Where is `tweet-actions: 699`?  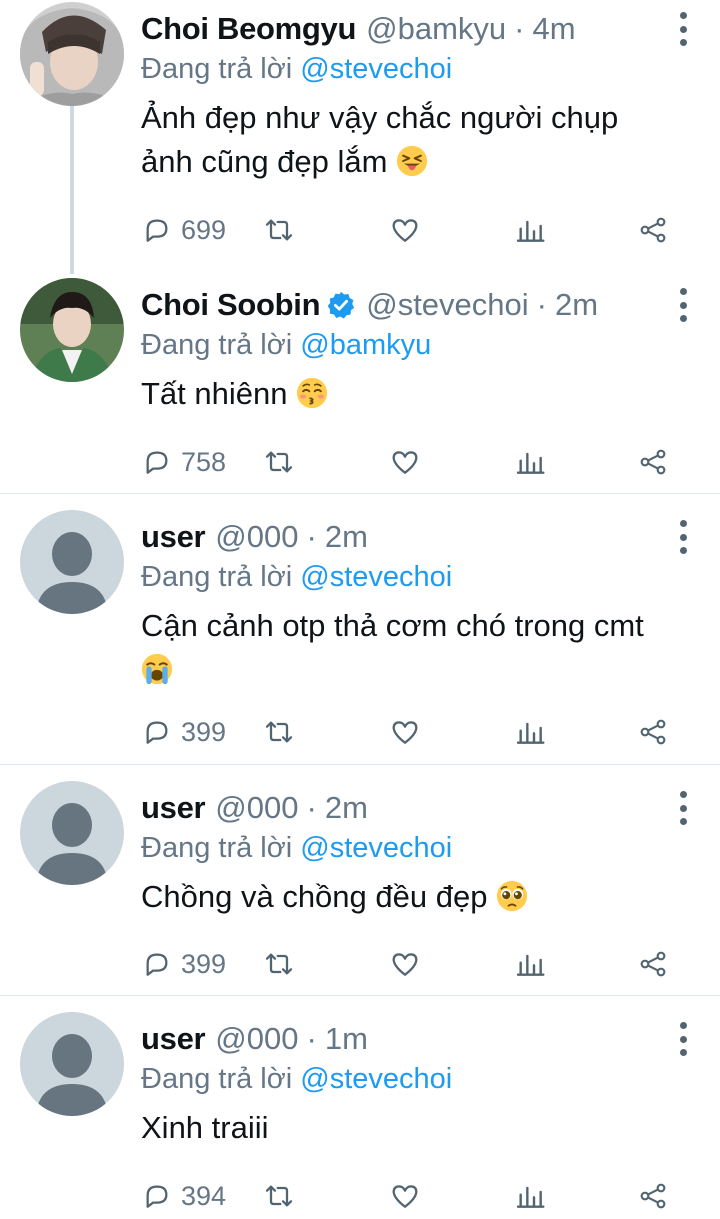
tweet-actions: 699 is located at coordinates (411, 230).